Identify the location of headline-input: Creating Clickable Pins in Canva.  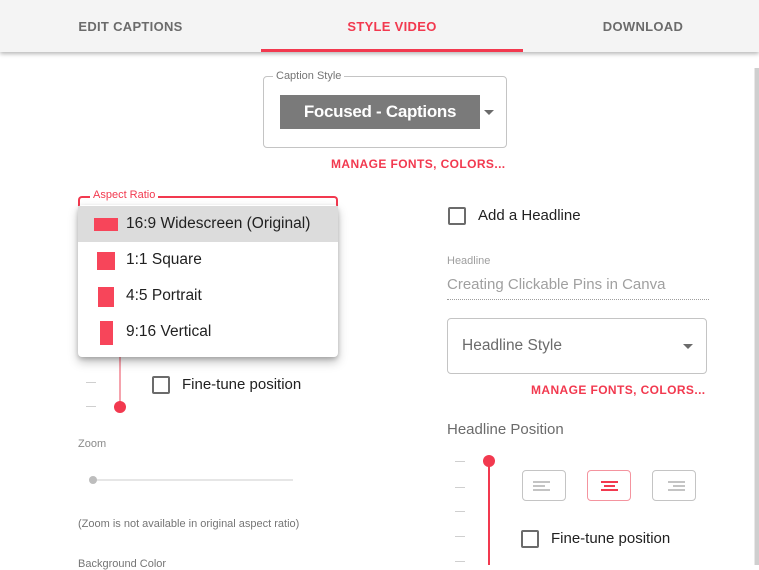
(578, 288).